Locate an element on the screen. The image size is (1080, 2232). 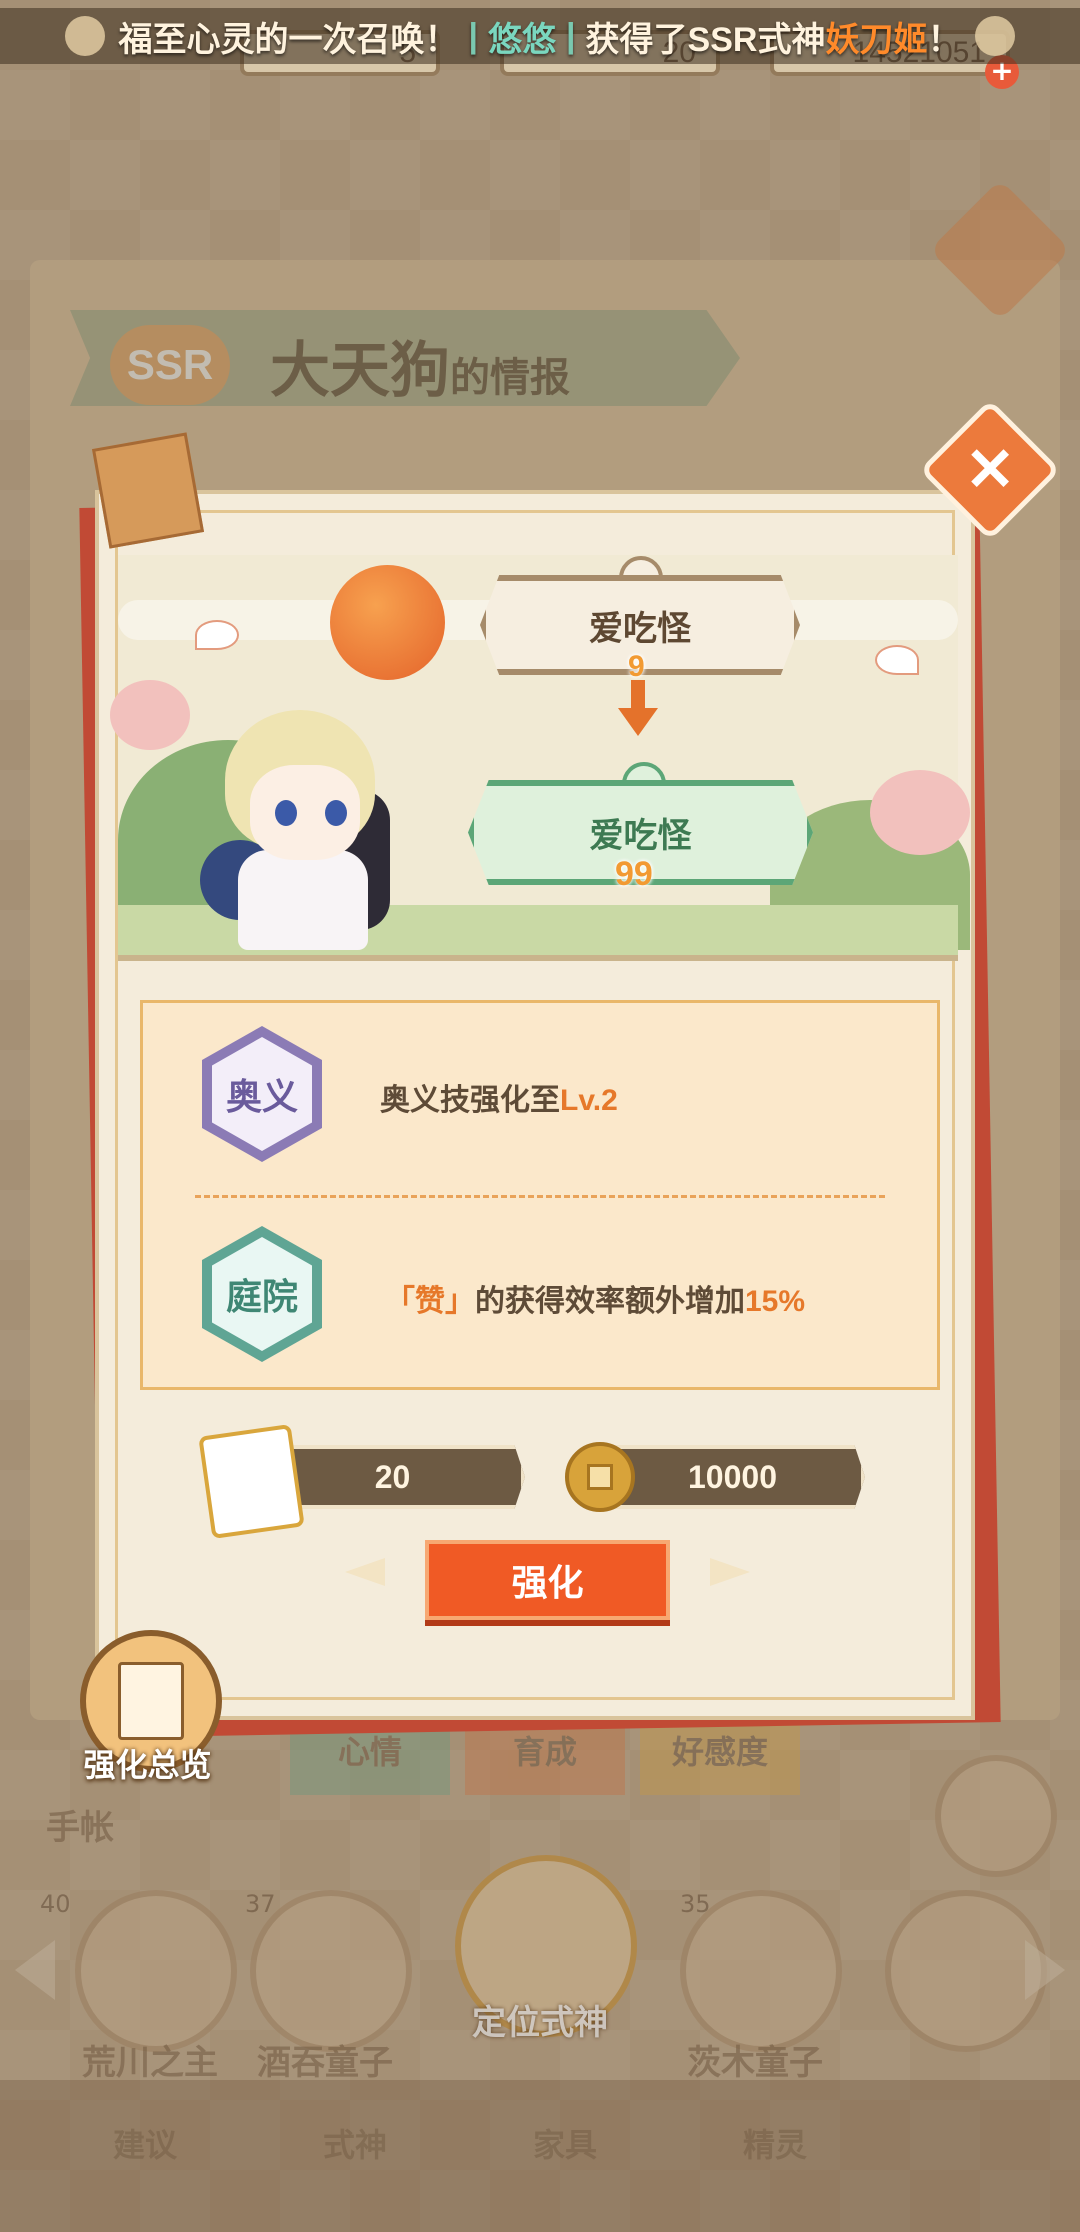
coin-hole is located at coordinates (600, 1477).